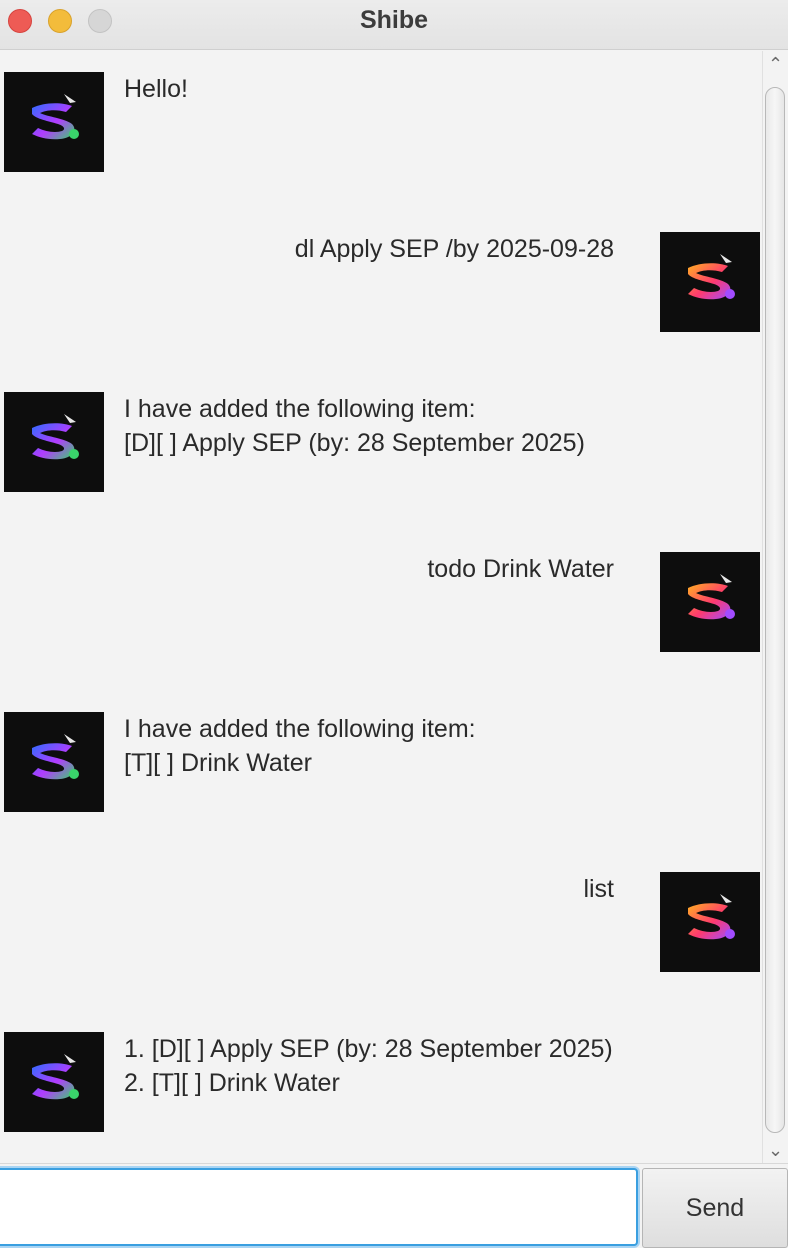  Describe the element at coordinates (381, 122) in the screenshot. I see `bot-message: Hello!` at that location.